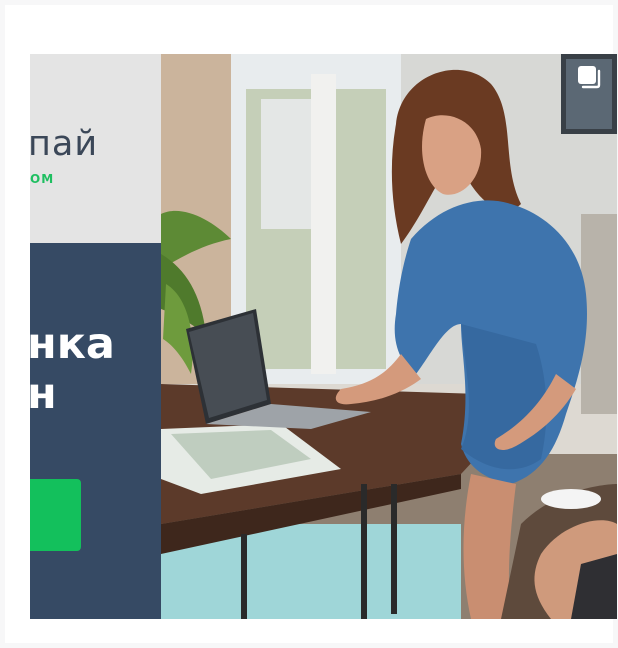 The image size is (618, 648). What do you see at coordinates (55, 515) in the screenshot?
I see `cta-button` at bounding box center [55, 515].